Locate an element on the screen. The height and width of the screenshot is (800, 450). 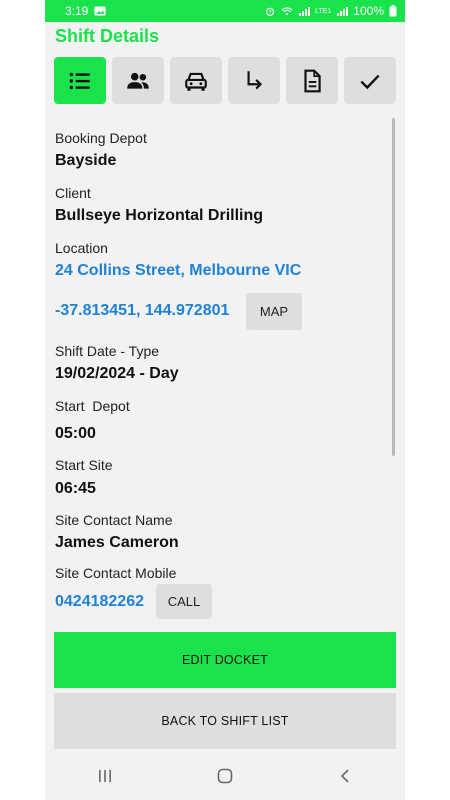
map-button: MAP is located at coordinates (274, 311).